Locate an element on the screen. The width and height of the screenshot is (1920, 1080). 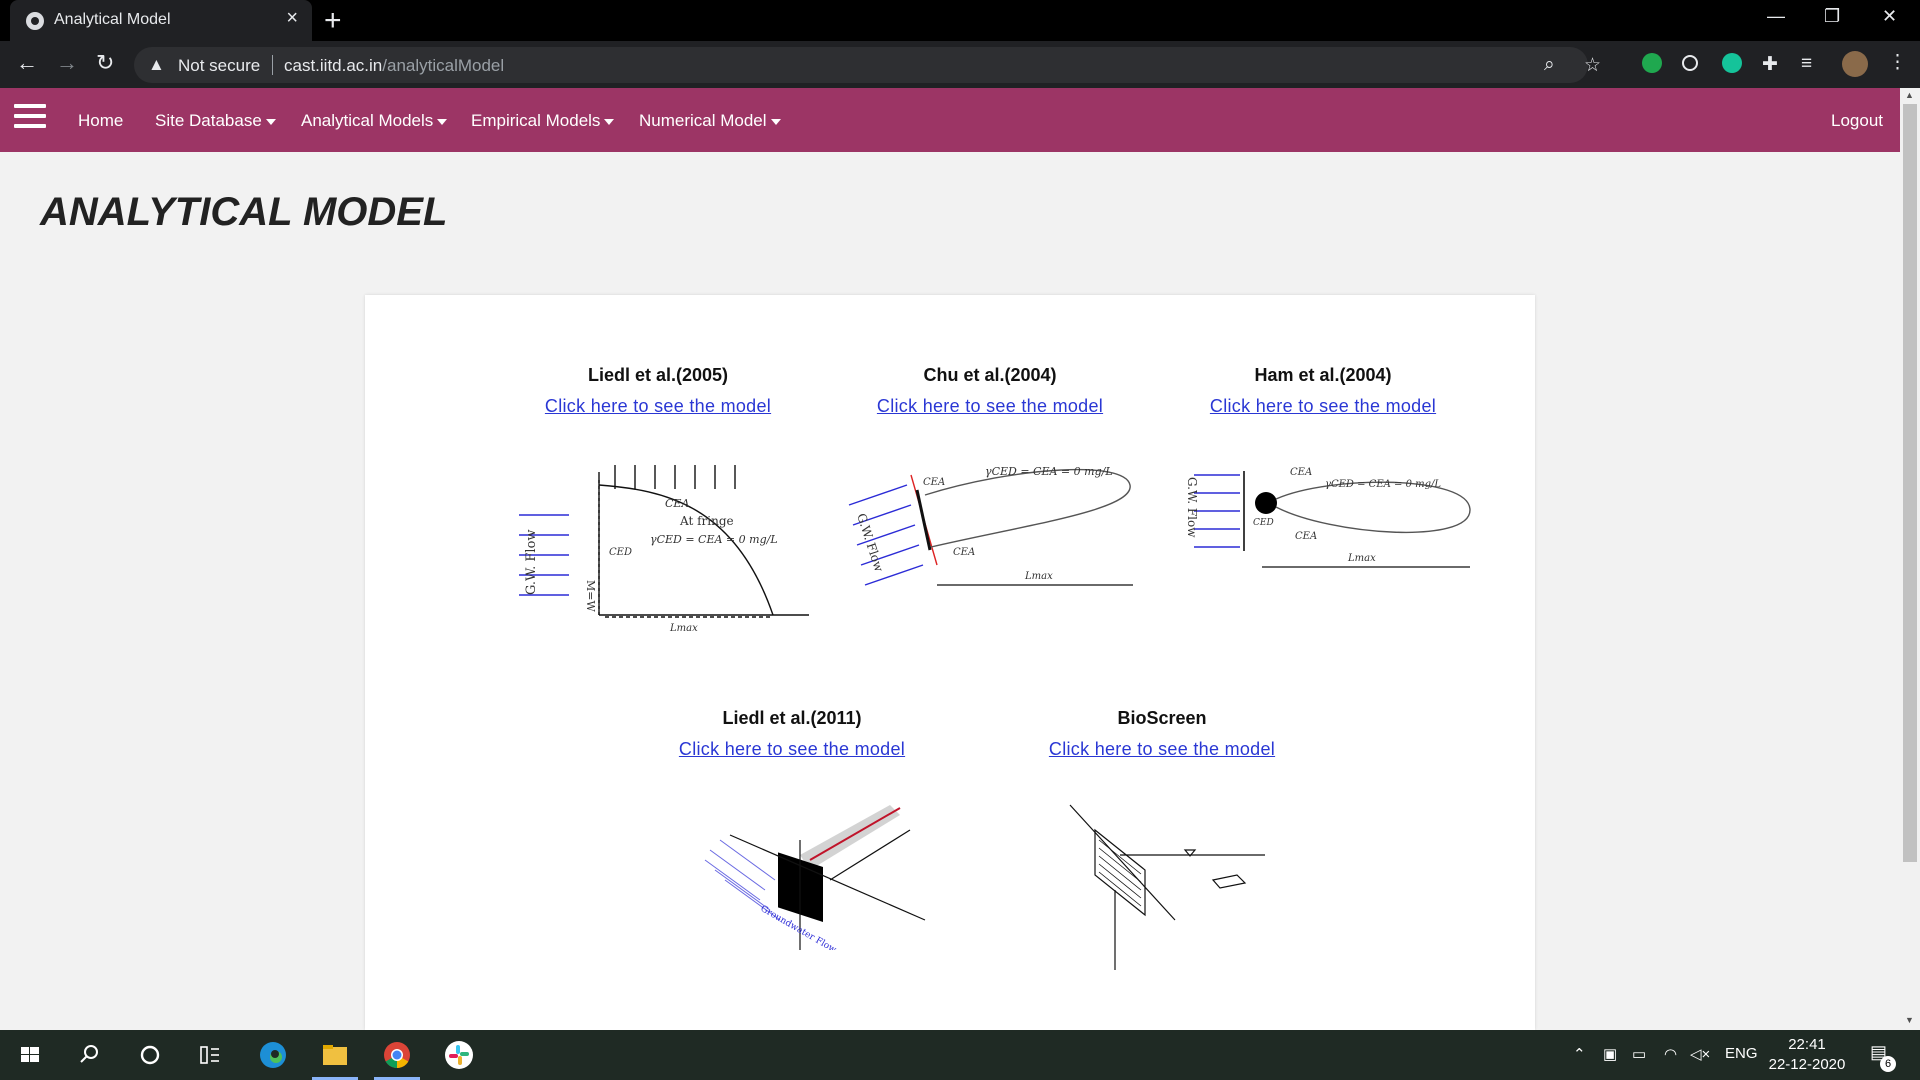
battery-icon: ▭ is located at coordinates (1639, 1054).